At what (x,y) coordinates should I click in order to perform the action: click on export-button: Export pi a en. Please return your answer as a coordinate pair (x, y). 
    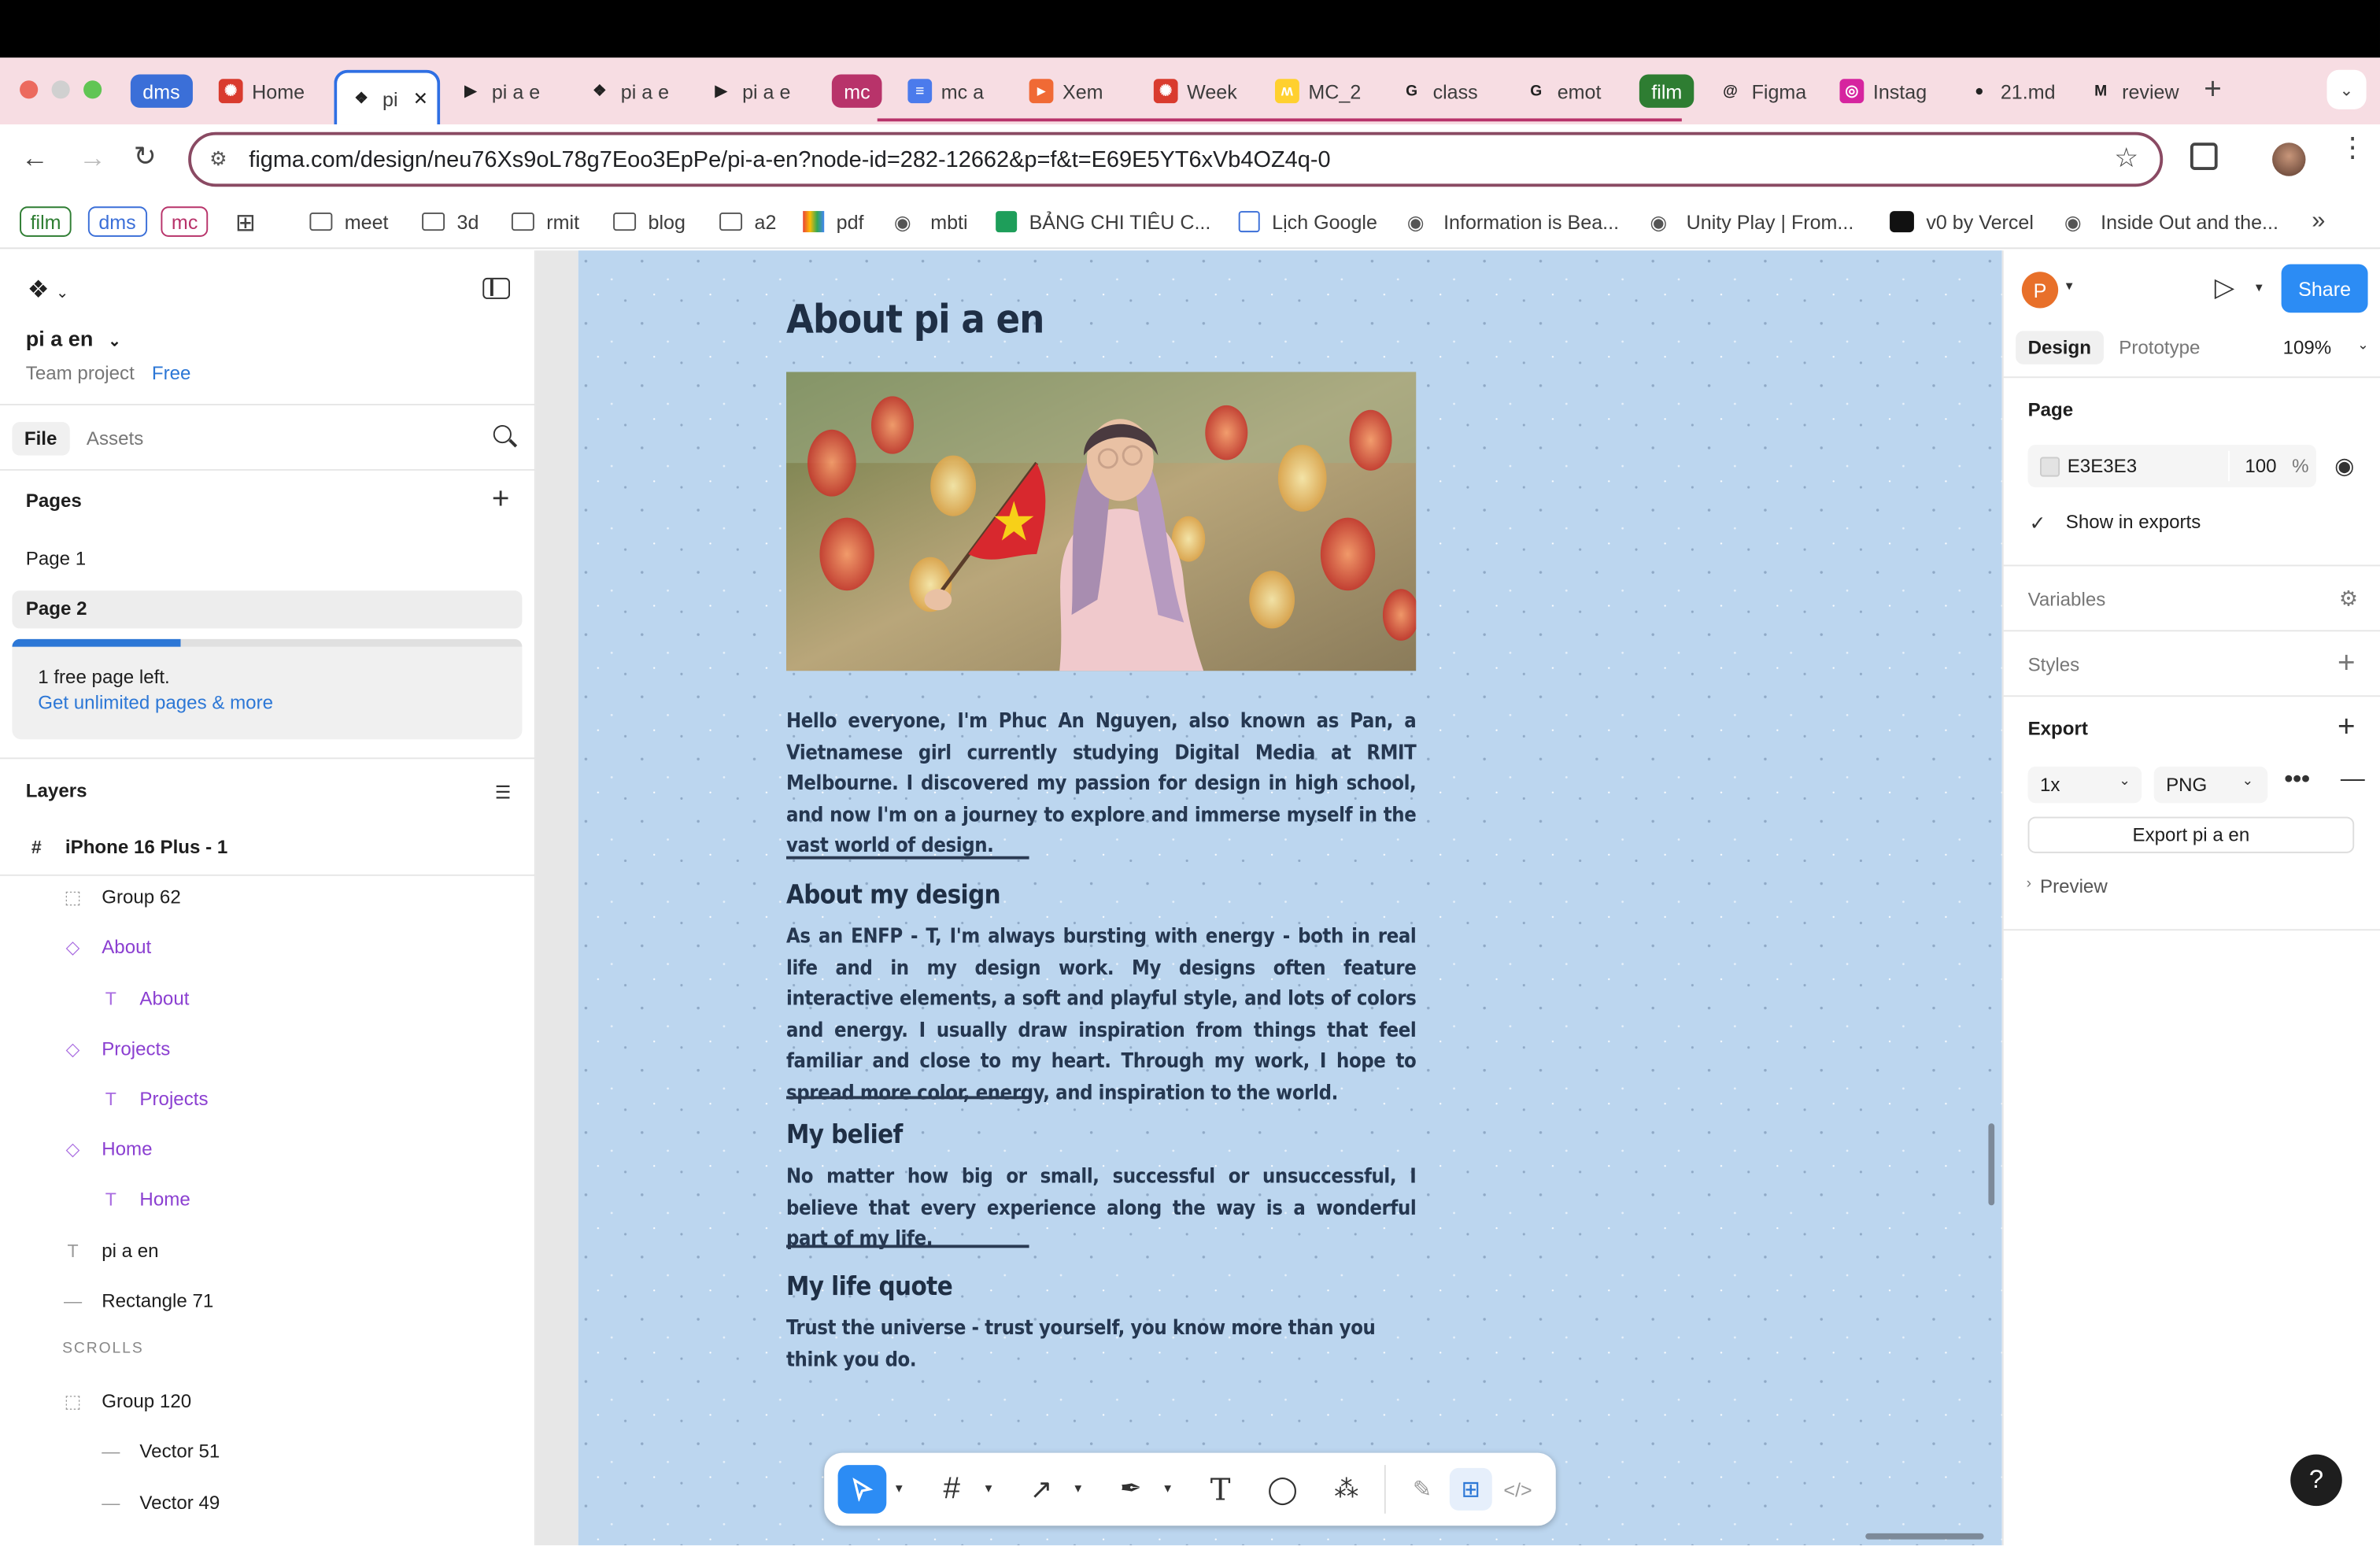
    Looking at the image, I should click on (2191, 834).